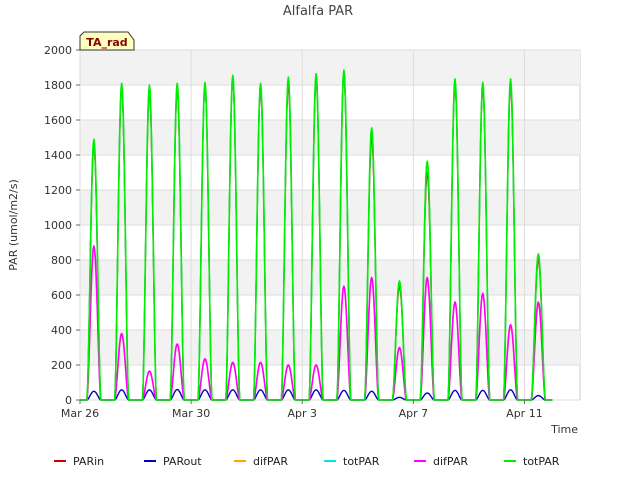 Image resolution: width=640 pixels, height=480 pixels. I want to click on ta-rad-badge-label: TA_rad, so click(106, 42).